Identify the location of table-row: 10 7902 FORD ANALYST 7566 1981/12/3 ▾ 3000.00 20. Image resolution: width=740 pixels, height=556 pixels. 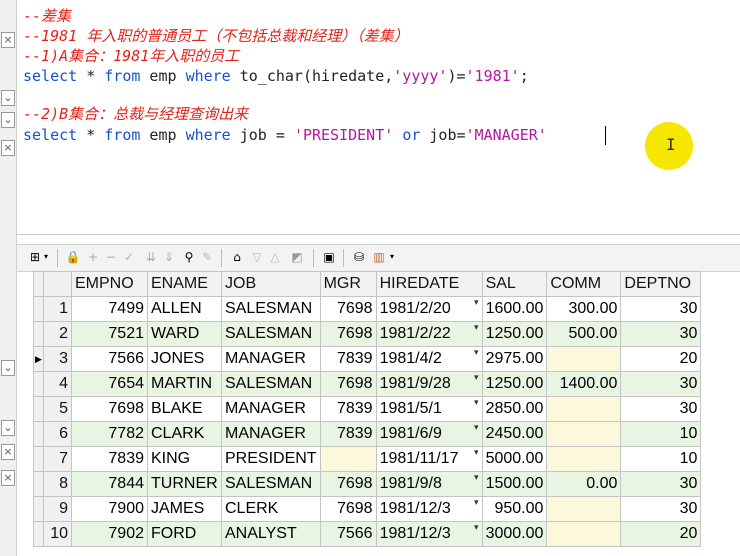
(367, 534).